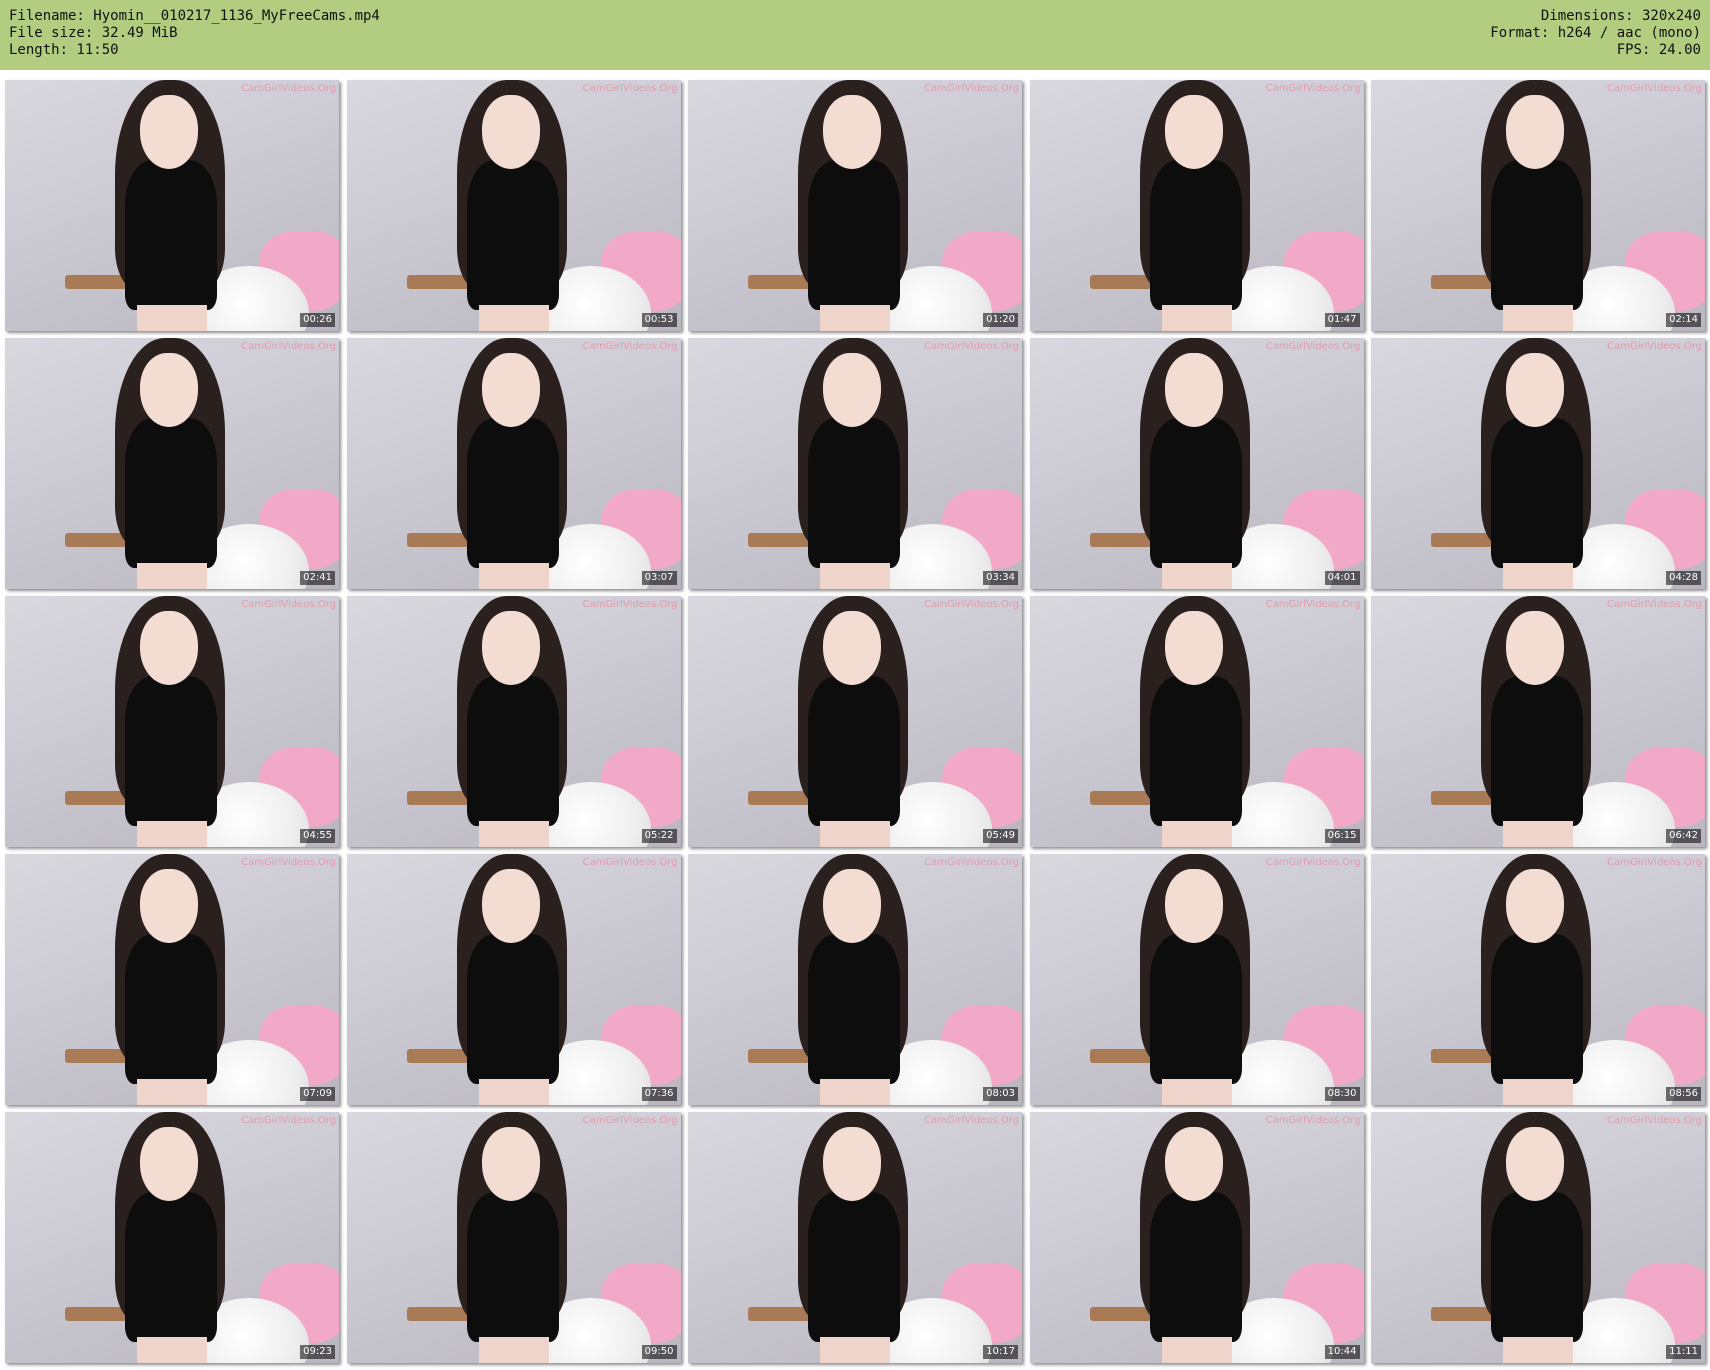 This screenshot has height=1370, width=1710. I want to click on timestamp-label: 08:30, so click(1342, 1094).